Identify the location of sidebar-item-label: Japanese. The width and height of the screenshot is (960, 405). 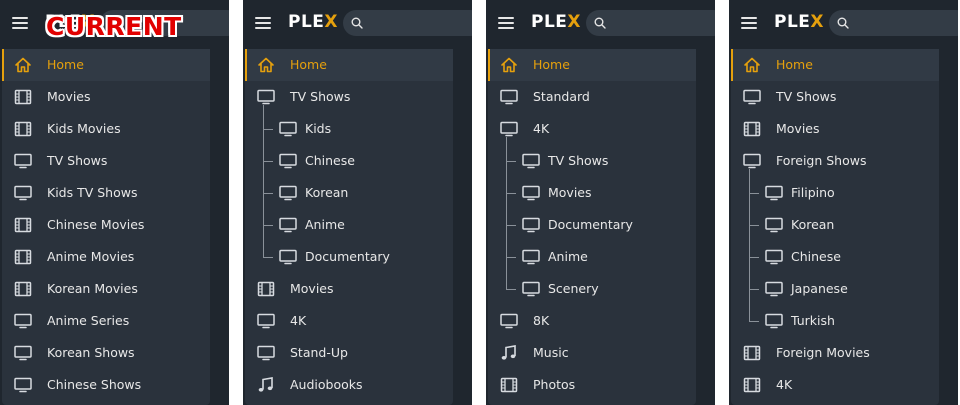
(819, 288).